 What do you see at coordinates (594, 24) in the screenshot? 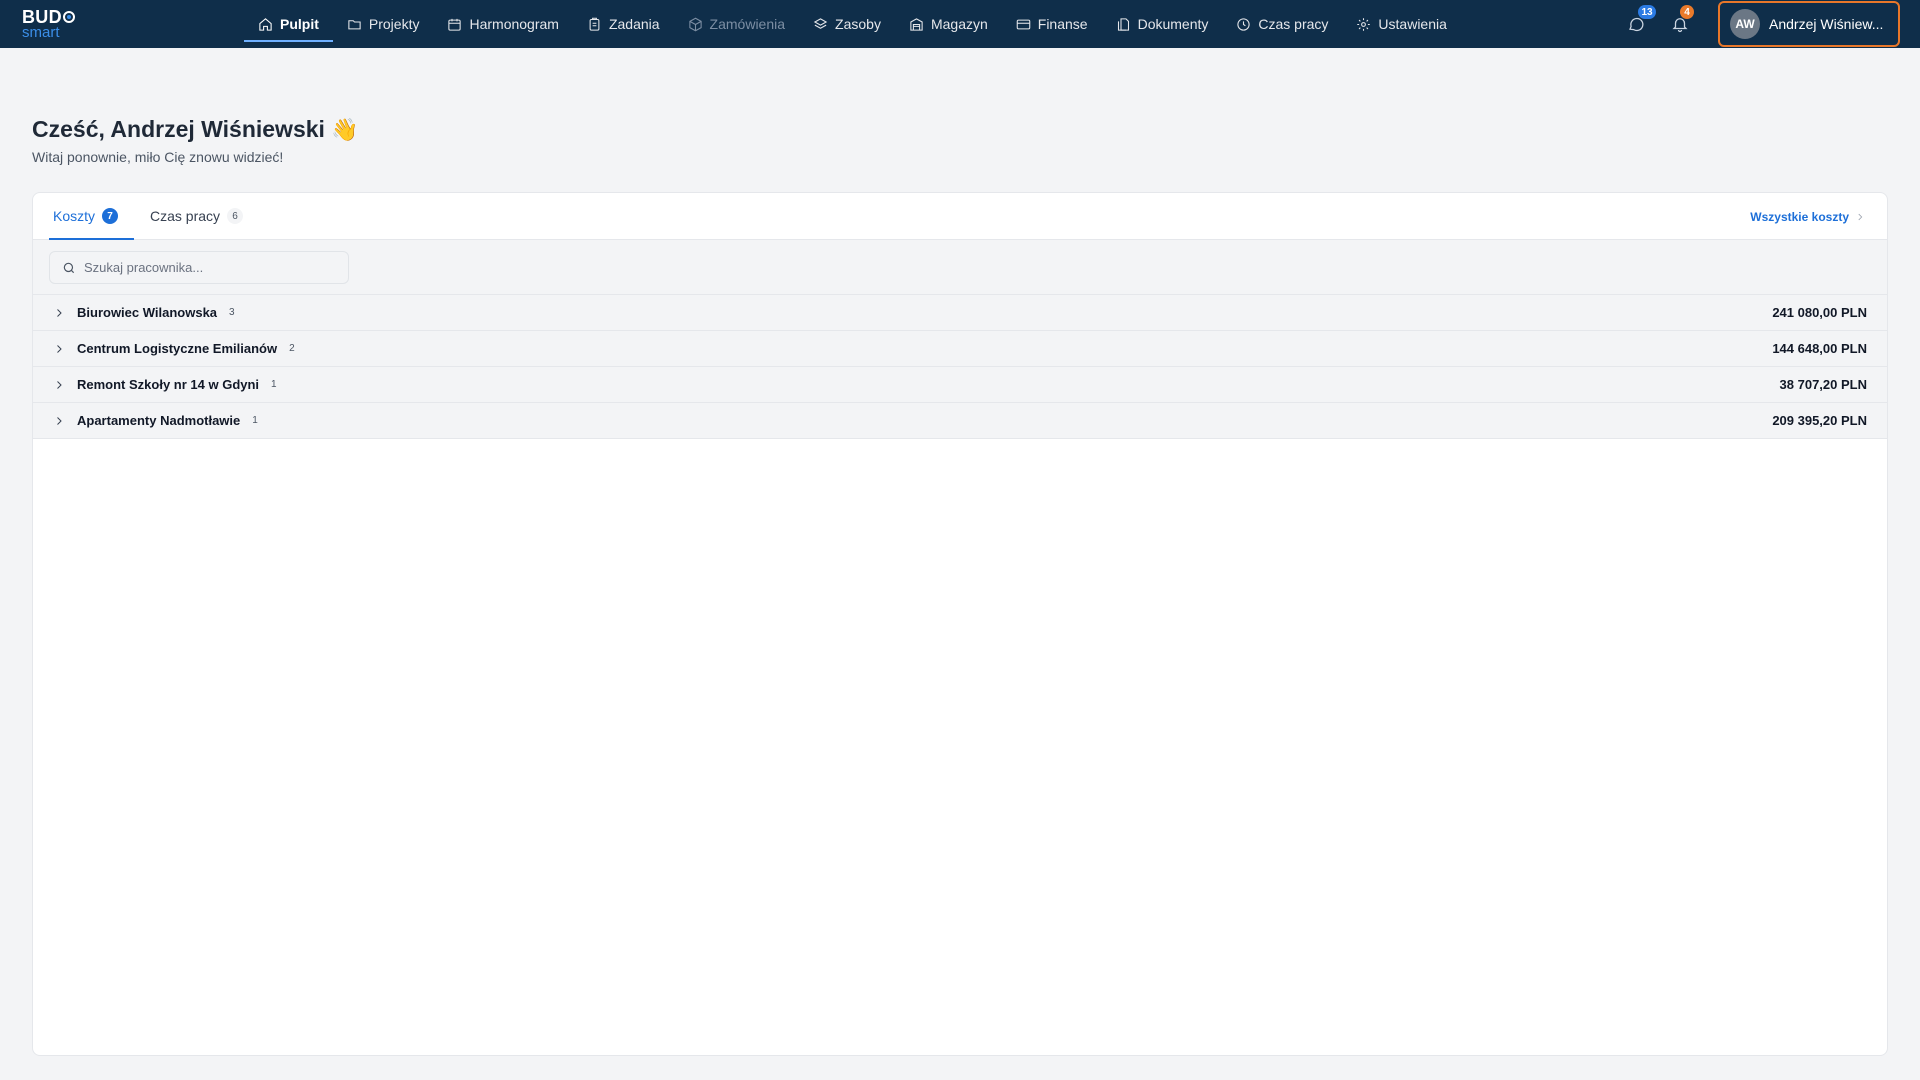
I see `clipboard-icon` at bounding box center [594, 24].